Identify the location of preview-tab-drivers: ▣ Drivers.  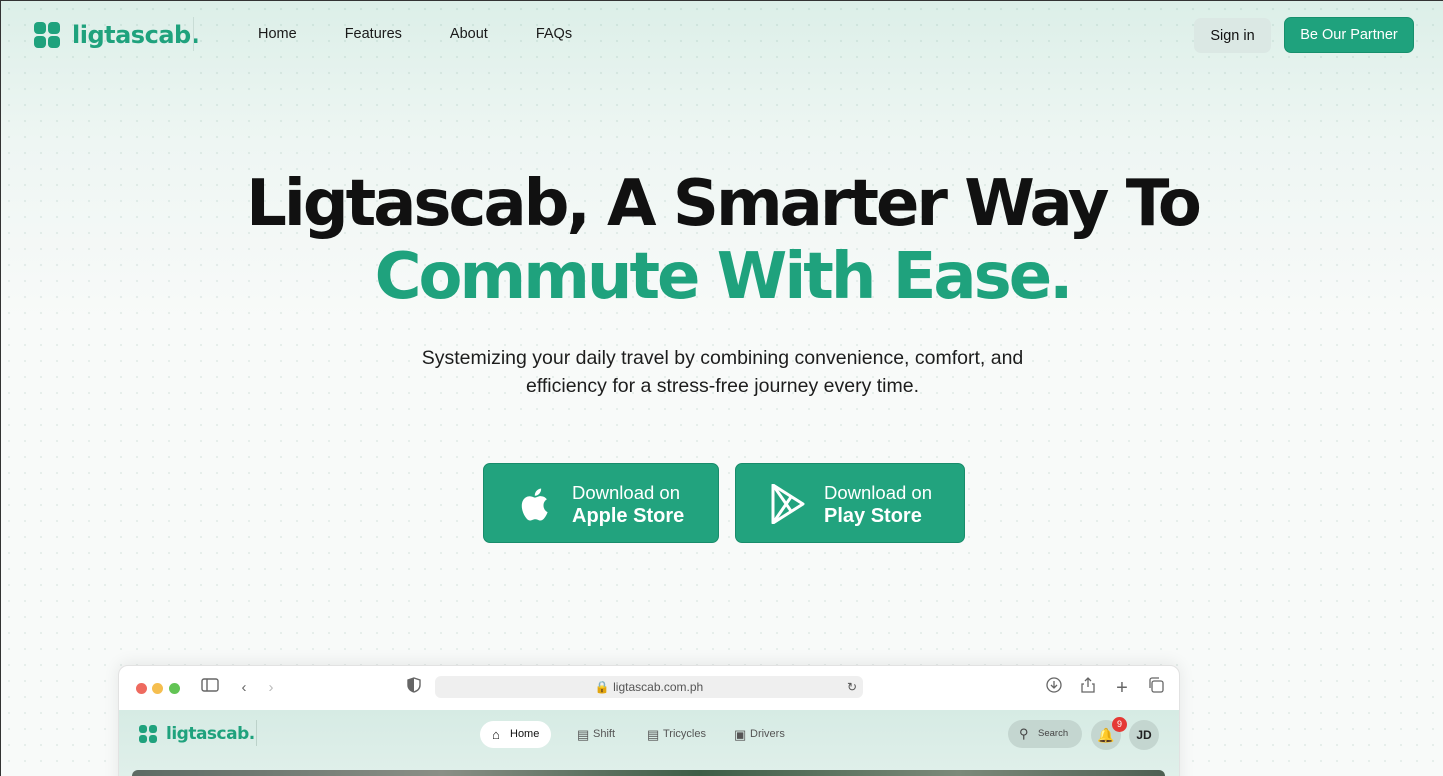
(754, 734).